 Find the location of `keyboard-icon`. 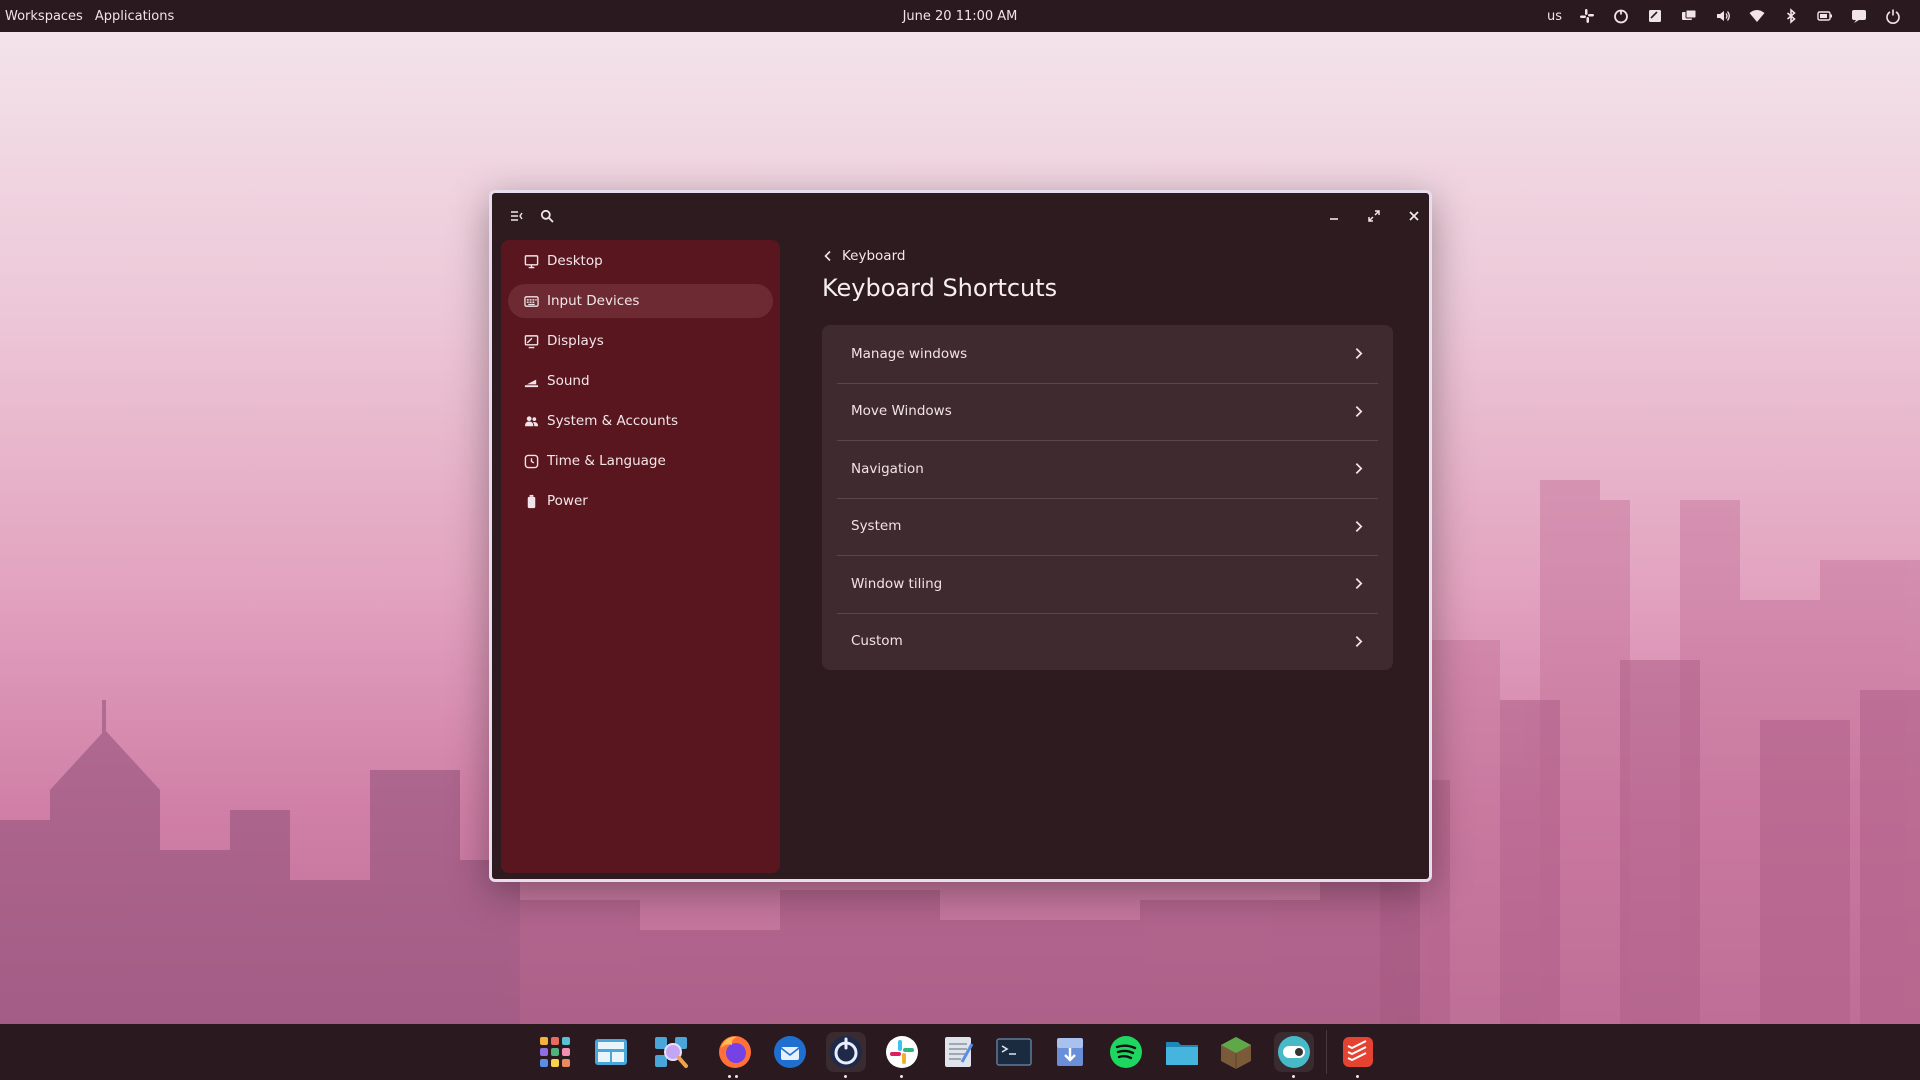

keyboard-icon is located at coordinates (531, 301).